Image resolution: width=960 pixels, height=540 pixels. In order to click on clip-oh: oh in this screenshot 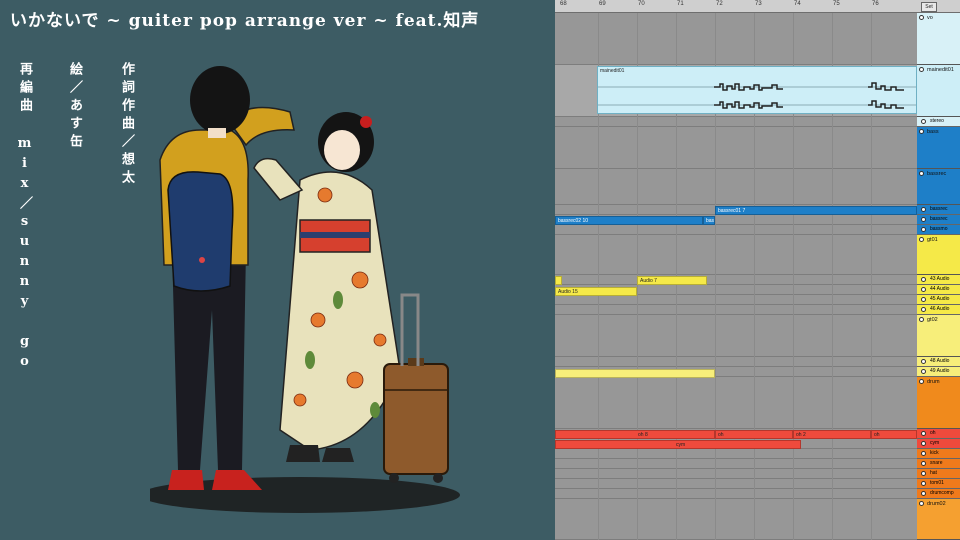, I will do `click(754, 434)`.